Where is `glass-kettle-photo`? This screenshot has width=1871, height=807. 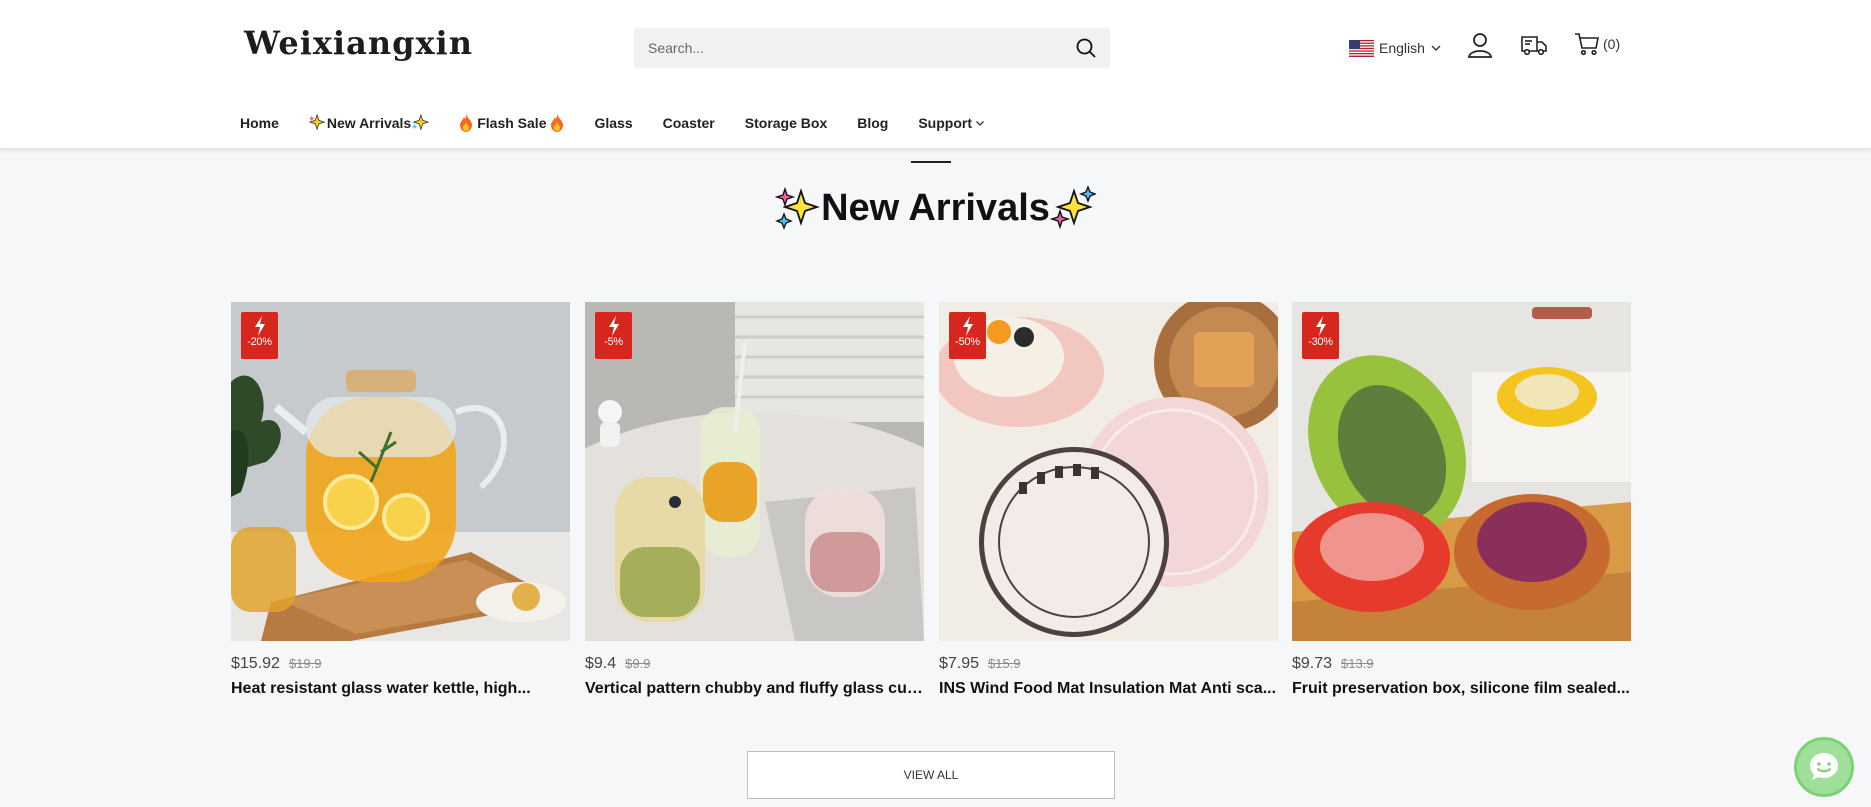
glass-kettle-photo is located at coordinates (400, 471).